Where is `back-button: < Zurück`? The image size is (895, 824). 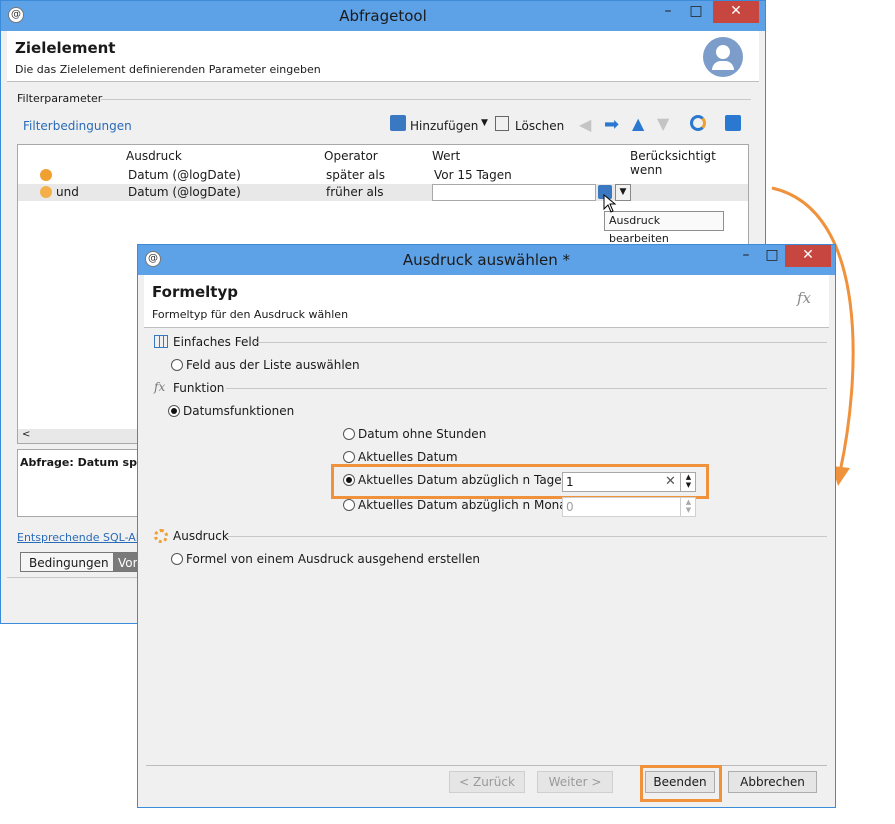
back-button: < Zurück is located at coordinates (487, 782).